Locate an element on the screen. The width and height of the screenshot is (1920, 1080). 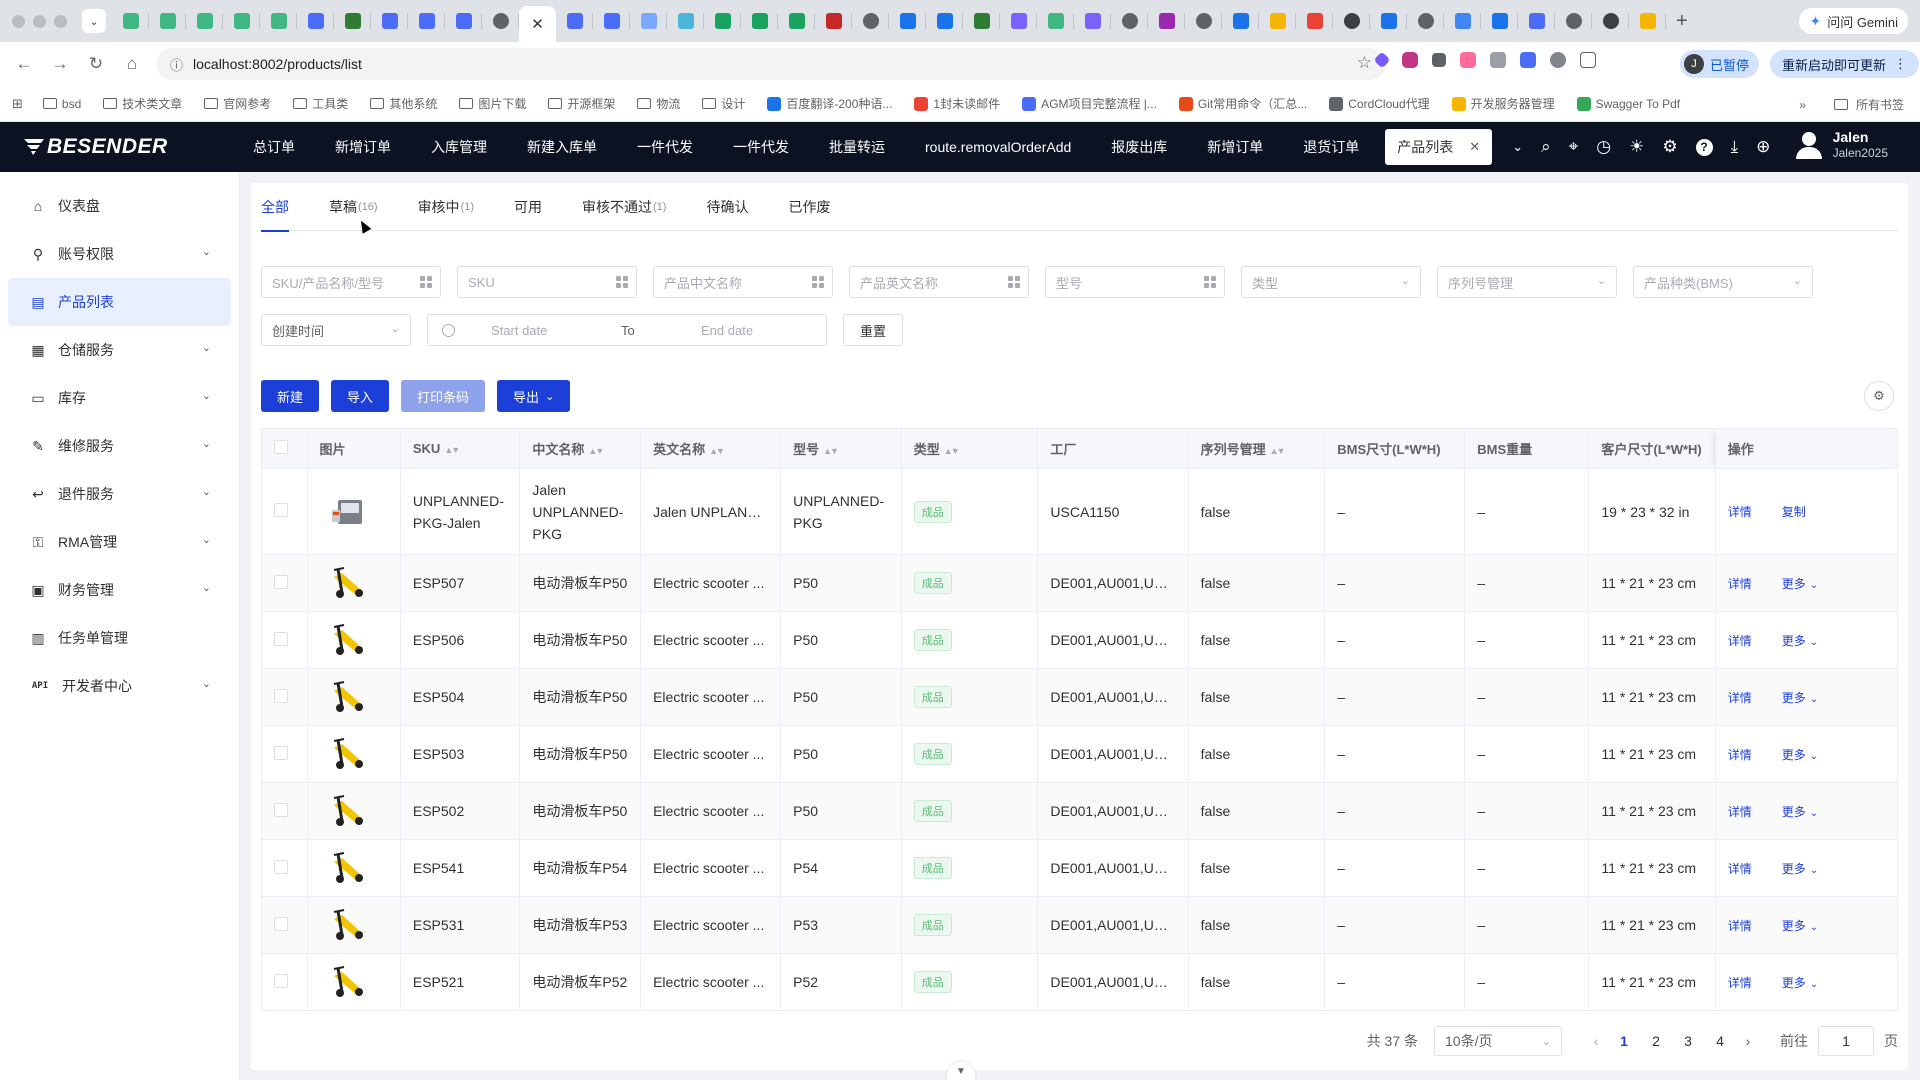
new-button: 新建 is located at coordinates (290, 396).